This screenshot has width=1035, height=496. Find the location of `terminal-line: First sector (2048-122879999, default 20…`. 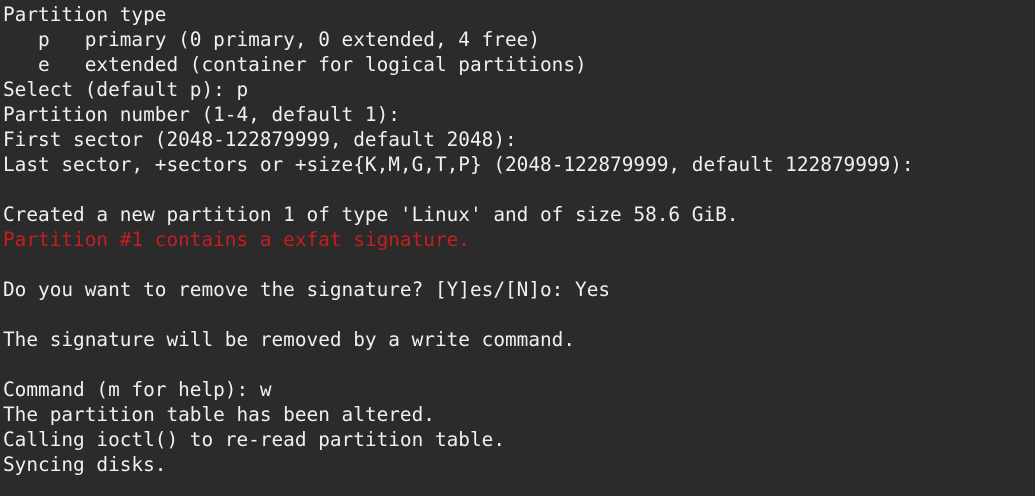

terminal-line: First sector (2048-122879999, default 20… is located at coordinates (260, 139).